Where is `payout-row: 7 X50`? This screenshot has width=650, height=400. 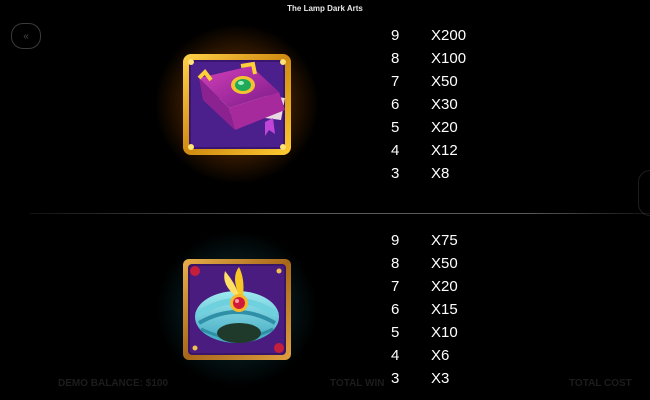 payout-row: 7 X50 is located at coordinates (451, 83).